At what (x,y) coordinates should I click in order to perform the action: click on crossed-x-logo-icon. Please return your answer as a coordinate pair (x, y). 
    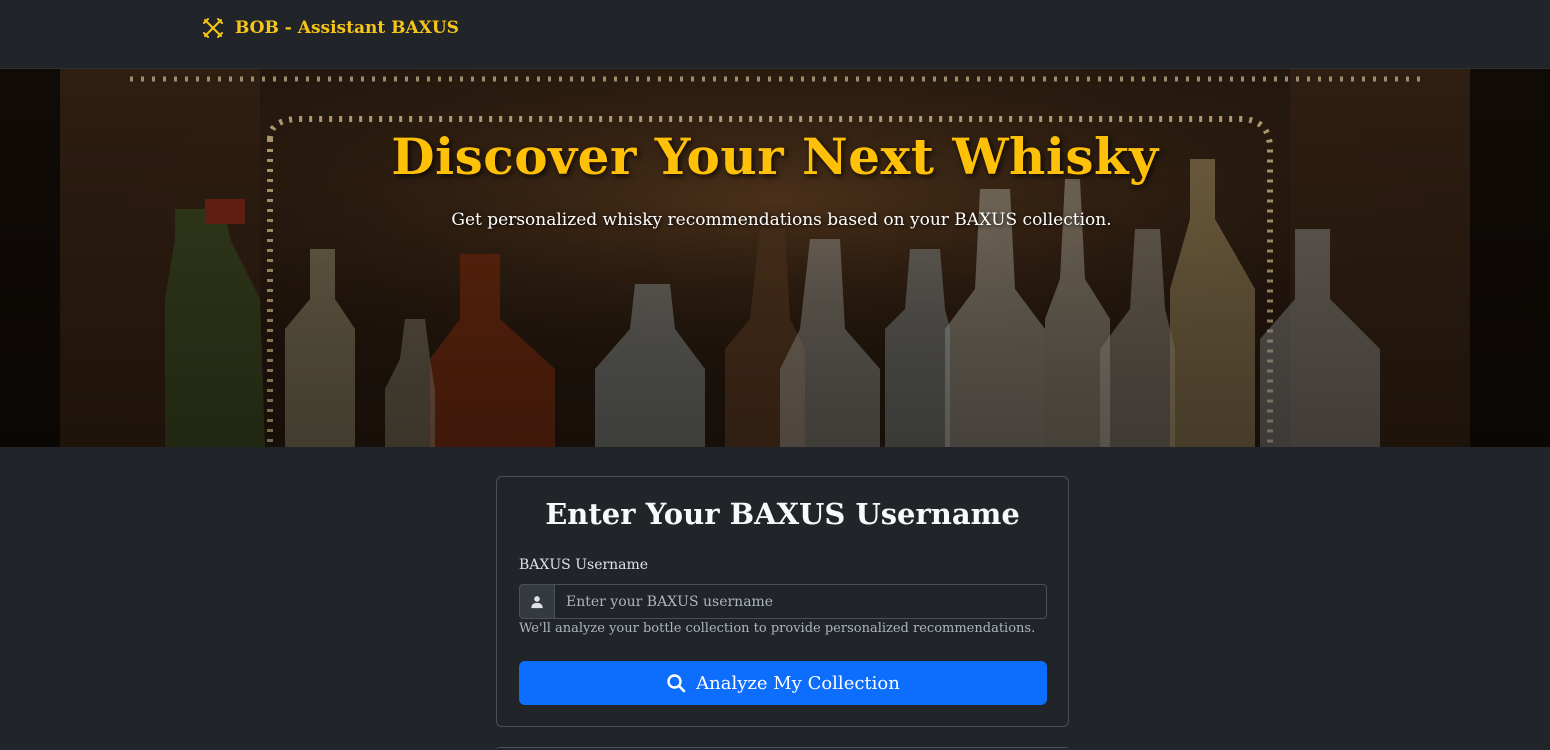
    Looking at the image, I should click on (213, 28).